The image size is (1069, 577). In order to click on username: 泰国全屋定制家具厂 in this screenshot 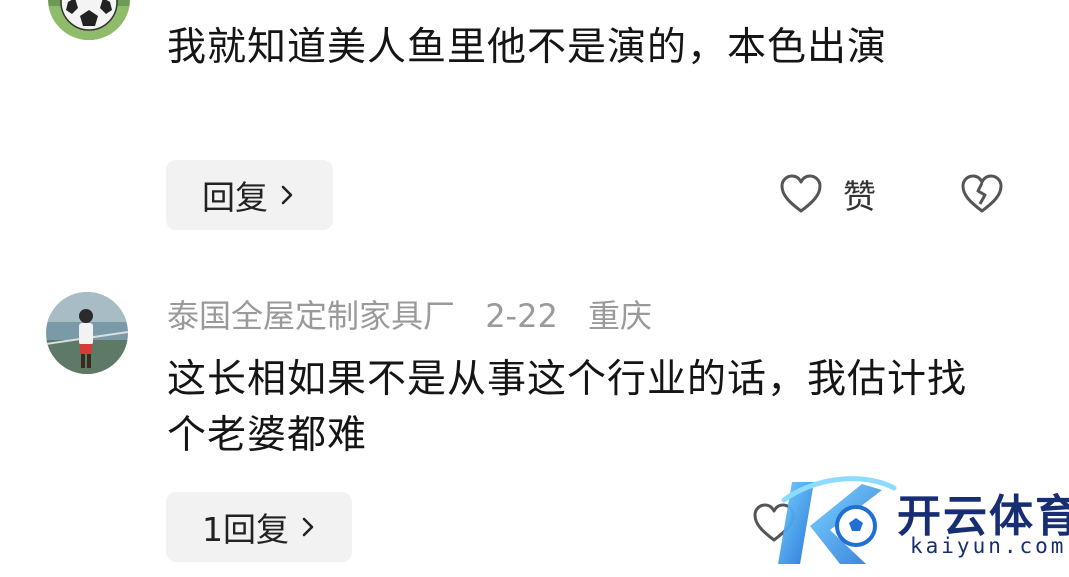, I will do `click(311, 316)`.